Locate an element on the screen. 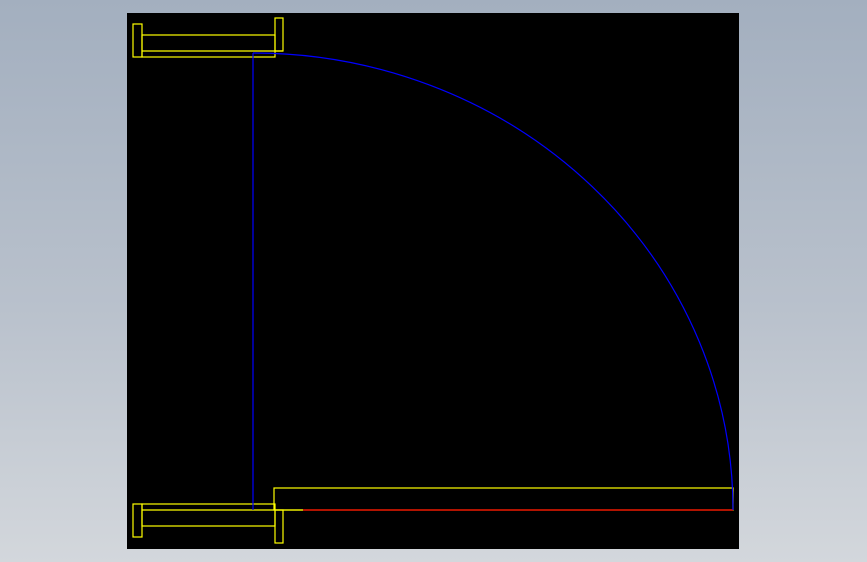 Image resolution: width=867 pixels, height=562 pixels. top-flange-collar is located at coordinates (279, 34).